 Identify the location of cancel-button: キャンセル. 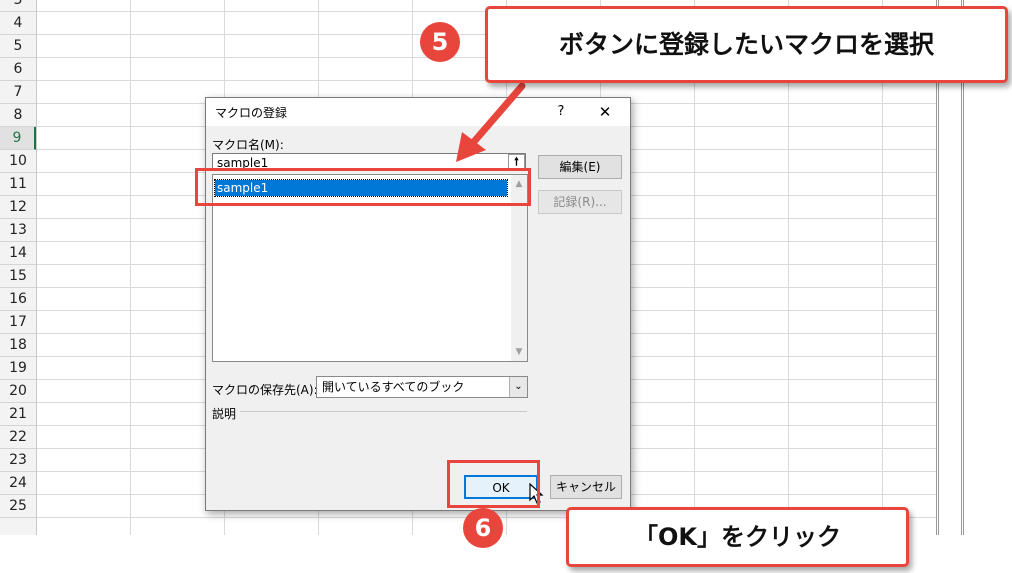
(586, 487).